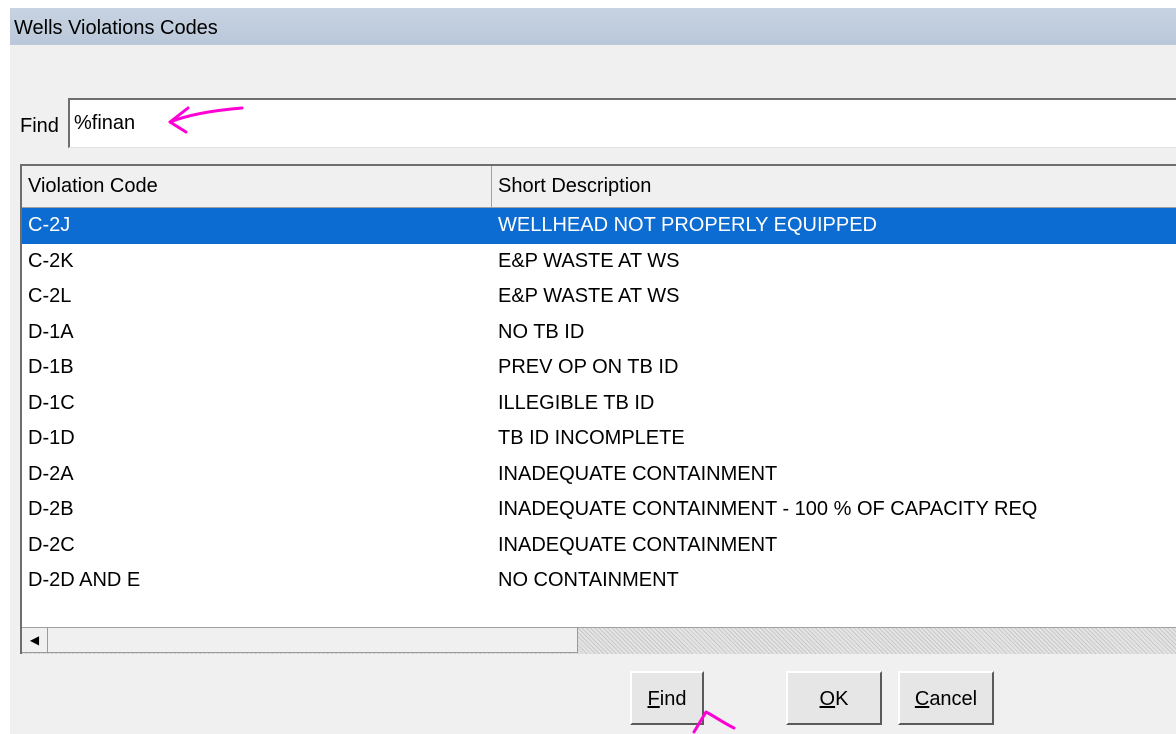  Describe the element at coordinates (51, 367) in the screenshot. I see `cell-violation-code: D-1B` at that location.